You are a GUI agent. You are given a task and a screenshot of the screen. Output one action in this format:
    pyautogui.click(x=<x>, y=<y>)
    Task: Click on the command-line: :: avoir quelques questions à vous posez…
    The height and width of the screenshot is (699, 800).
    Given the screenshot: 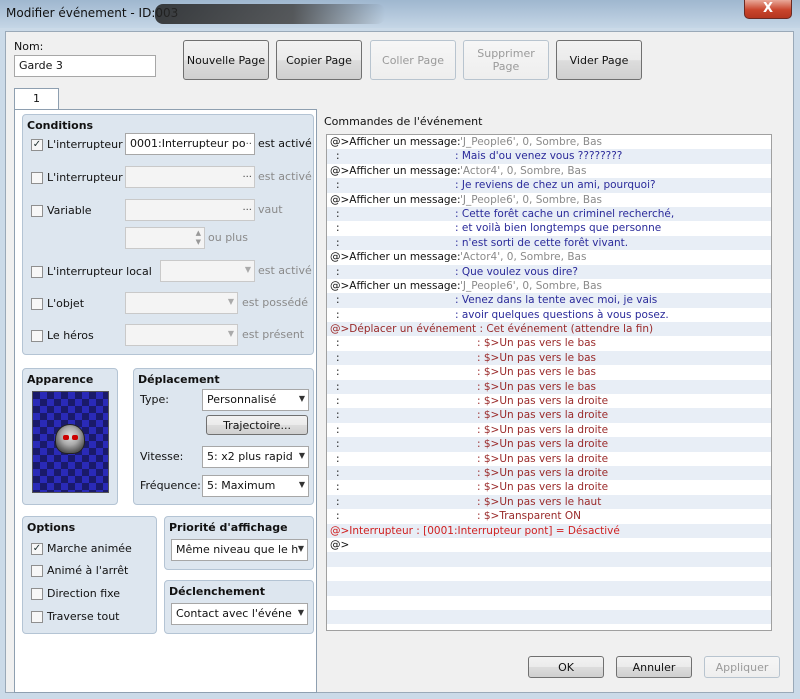 What is the action you would take?
    pyautogui.click(x=549, y=315)
    